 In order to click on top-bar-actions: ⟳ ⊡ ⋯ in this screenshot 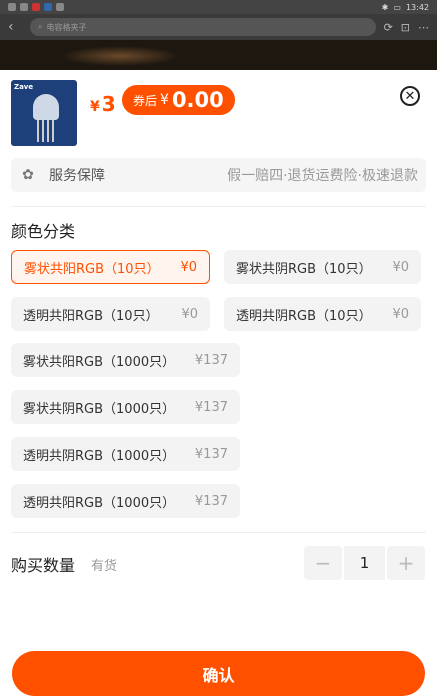, I will do `click(406, 27)`.